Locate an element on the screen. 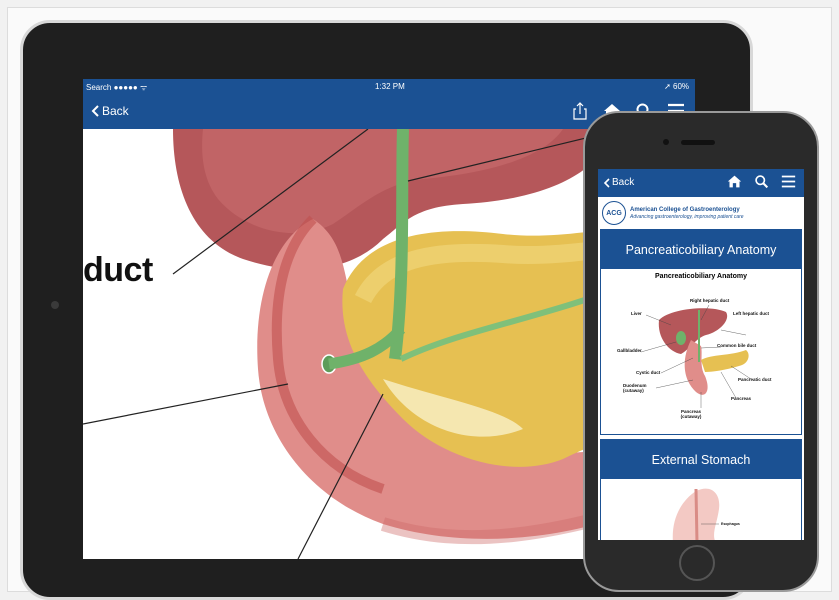 This screenshot has width=839, height=600. home-icon is located at coordinates (734, 181).